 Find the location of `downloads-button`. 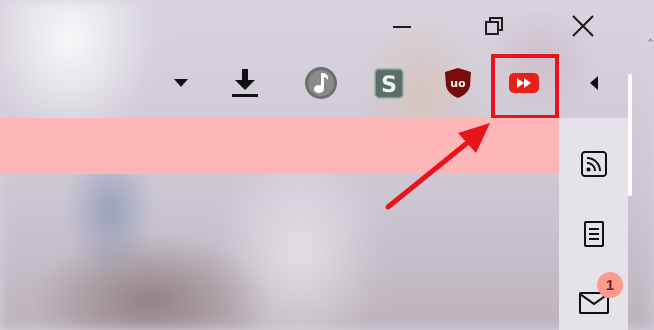

downloads-button is located at coordinates (245, 83).